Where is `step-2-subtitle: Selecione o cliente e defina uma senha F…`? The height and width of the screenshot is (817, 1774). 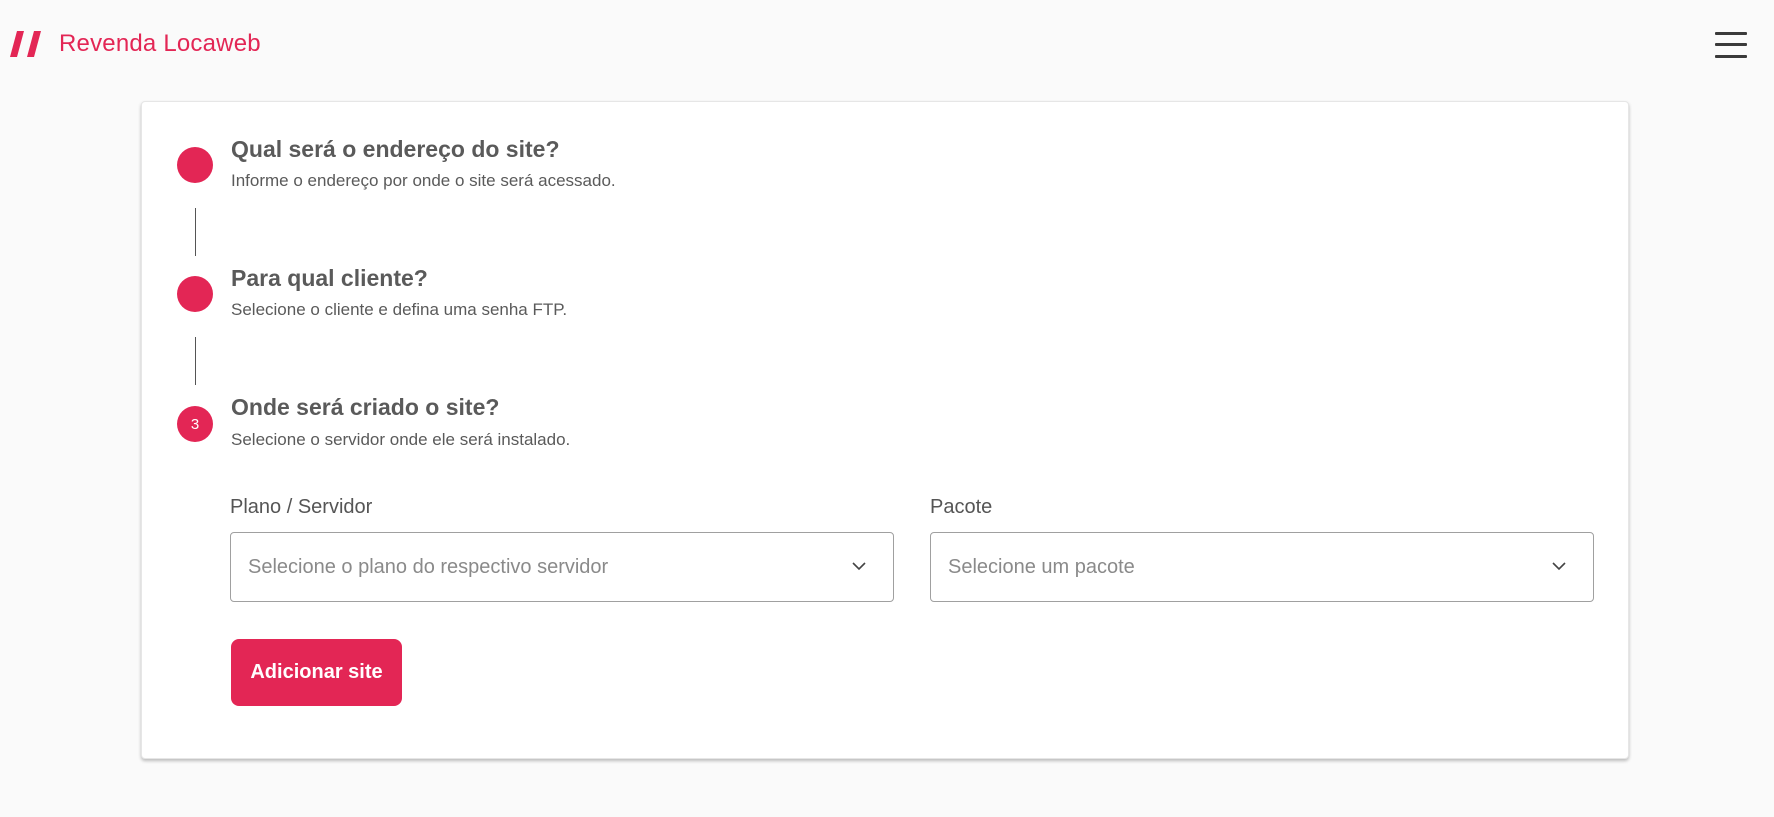
step-2-subtitle: Selecione o cliente e defina uma senha F… is located at coordinates (399, 309).